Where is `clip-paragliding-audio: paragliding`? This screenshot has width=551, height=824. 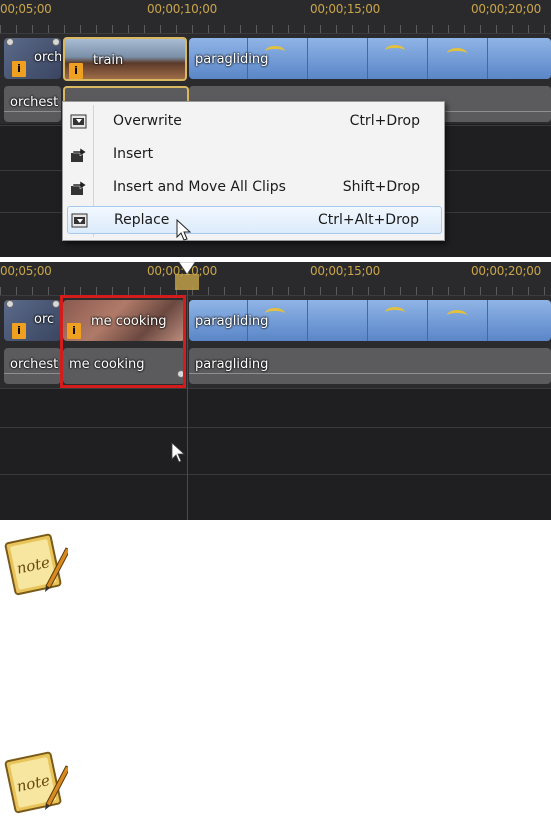
clip-paragliding-audio: paragliding is located at coordinates (370, 366).